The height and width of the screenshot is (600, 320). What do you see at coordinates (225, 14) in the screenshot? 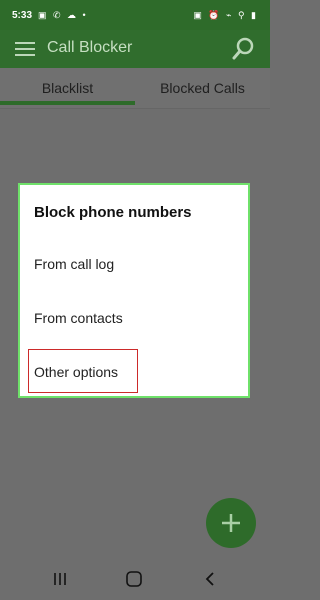
I see `system-status-icons: ▣ ⏰ ⌁ ⚲ ▮` at bounding box center [225, 14].